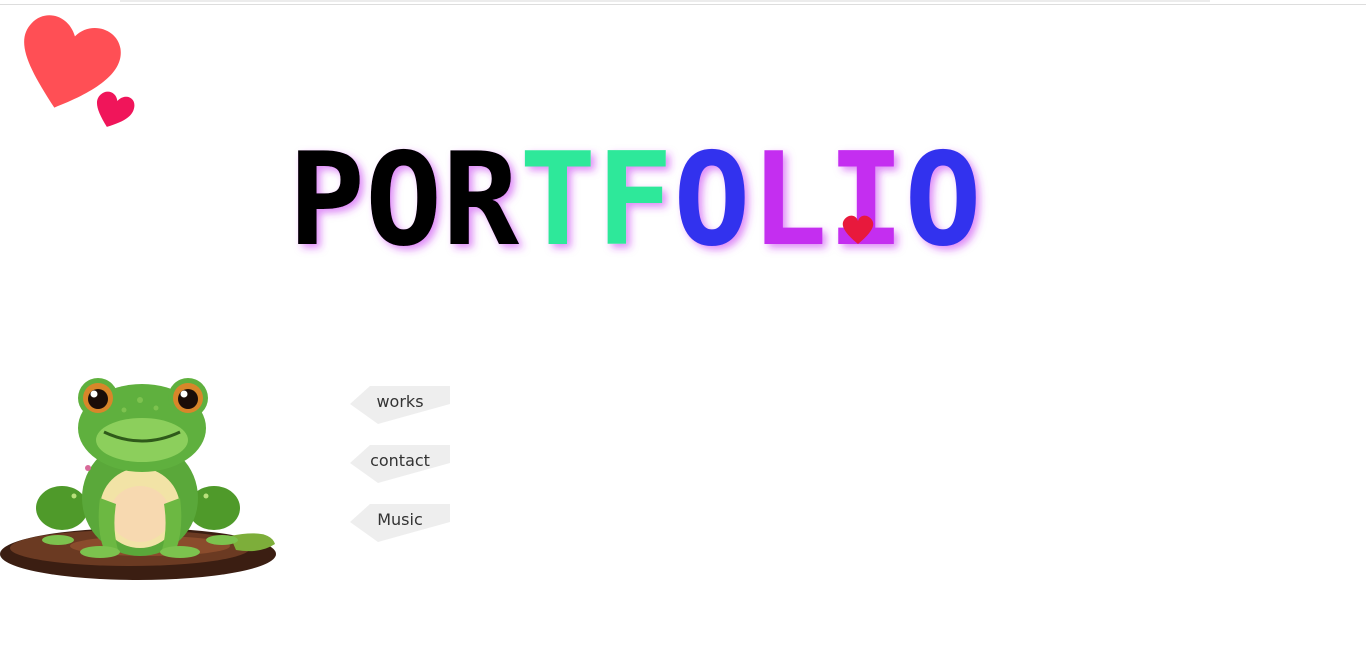 The width and height of the screenshot is (1366, 653). I want to click on top-divider, so click(683, 4).